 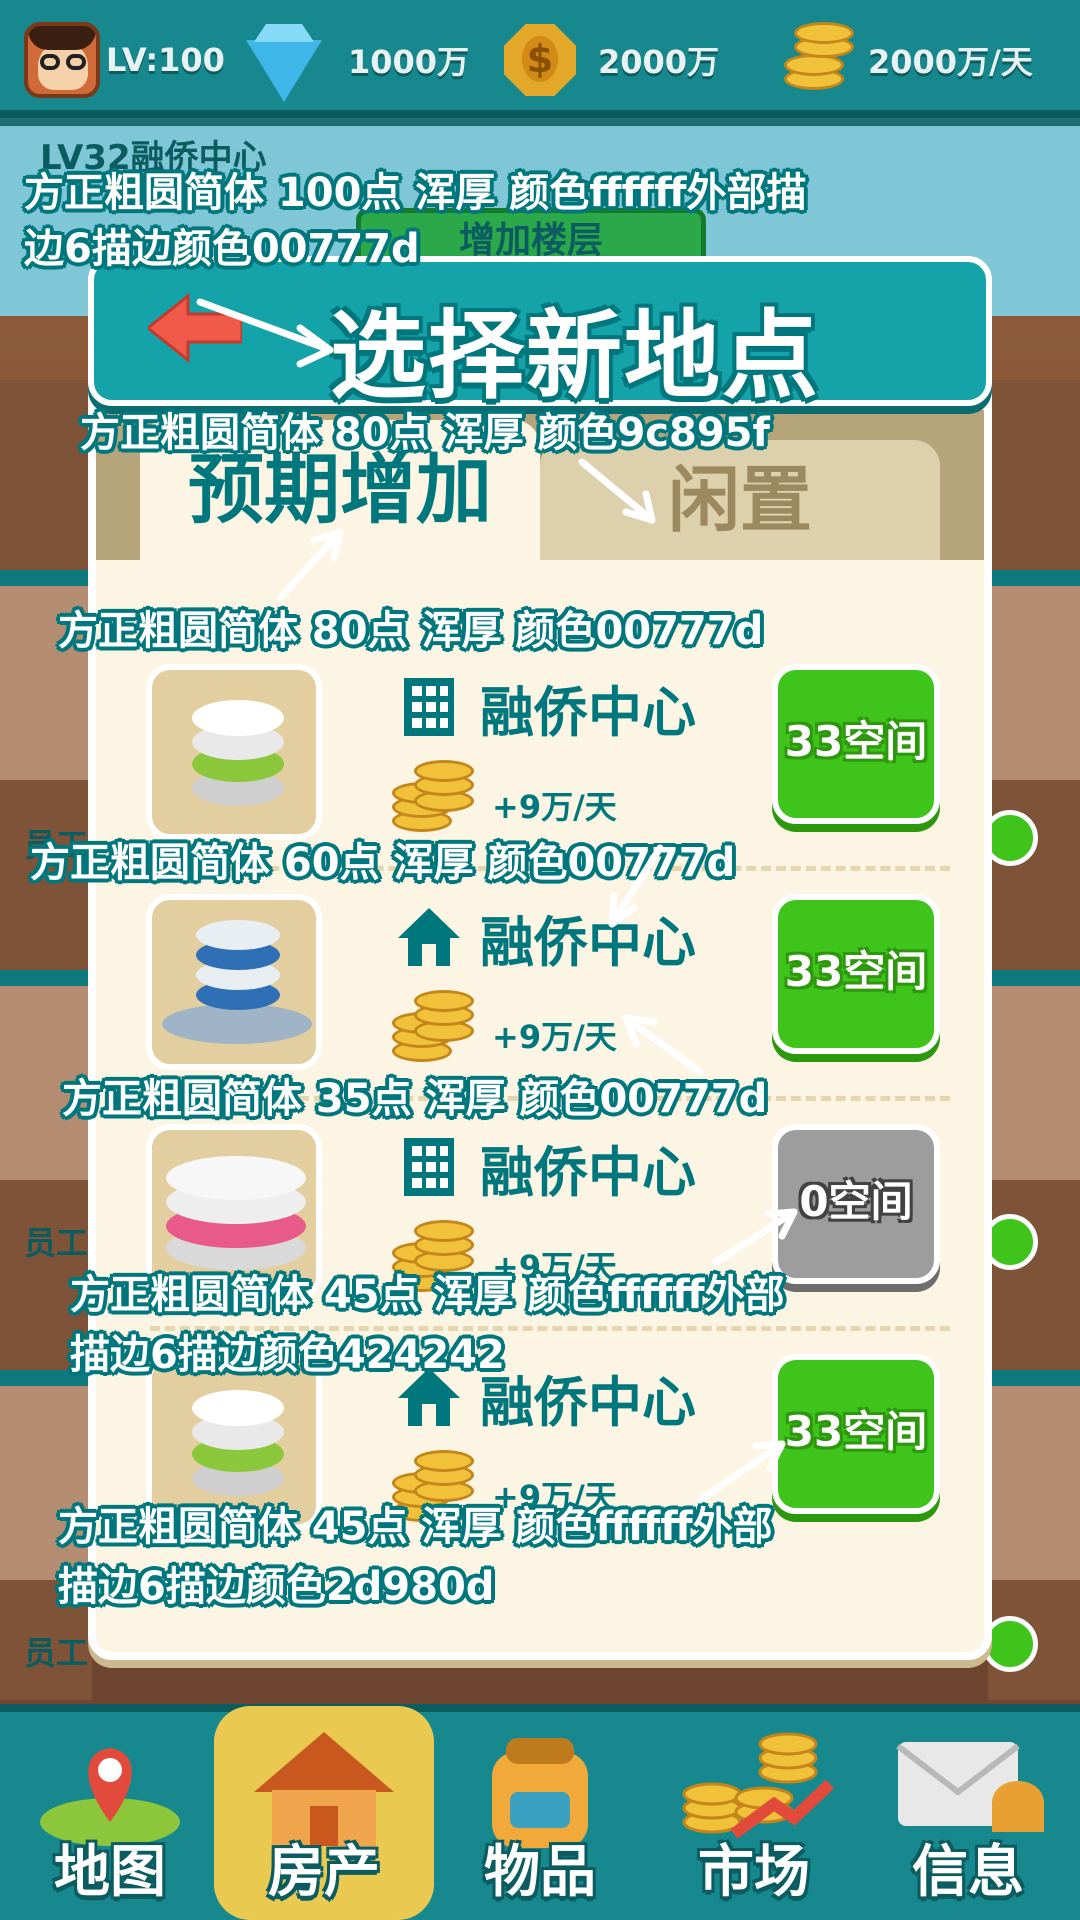 I want to click on nav-label: 地图, so click(x=110, y=1872).